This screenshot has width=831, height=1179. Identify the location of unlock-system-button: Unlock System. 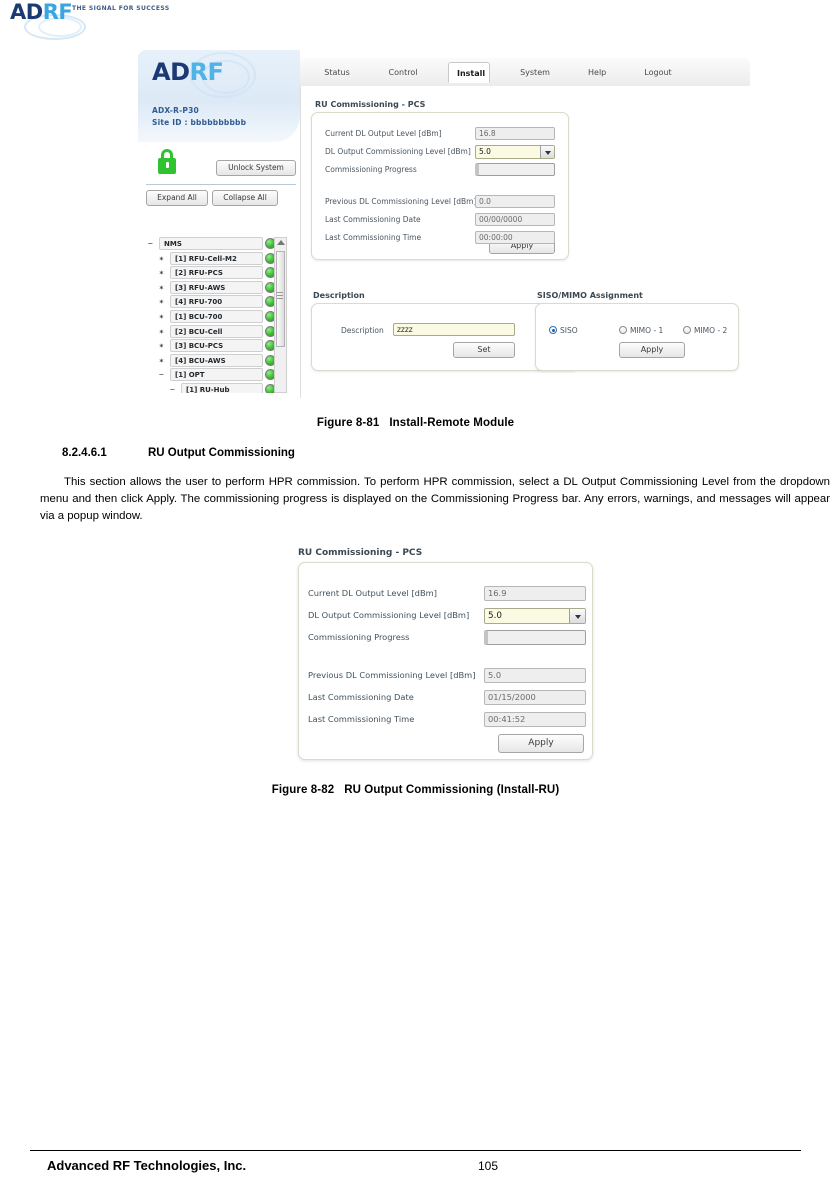
(256, 168).